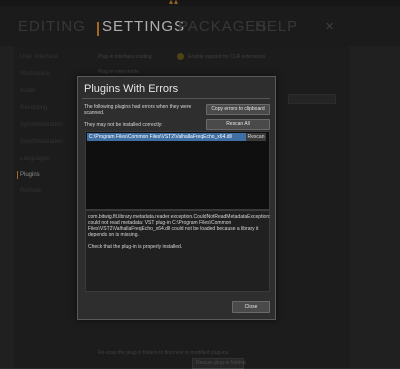 Image resolution: width=400 pixels, height=369 pixels. What do you see at coordinates (251, 307) in the screenshot?
I see `close-button: Close` at bounding box center [251, 307].